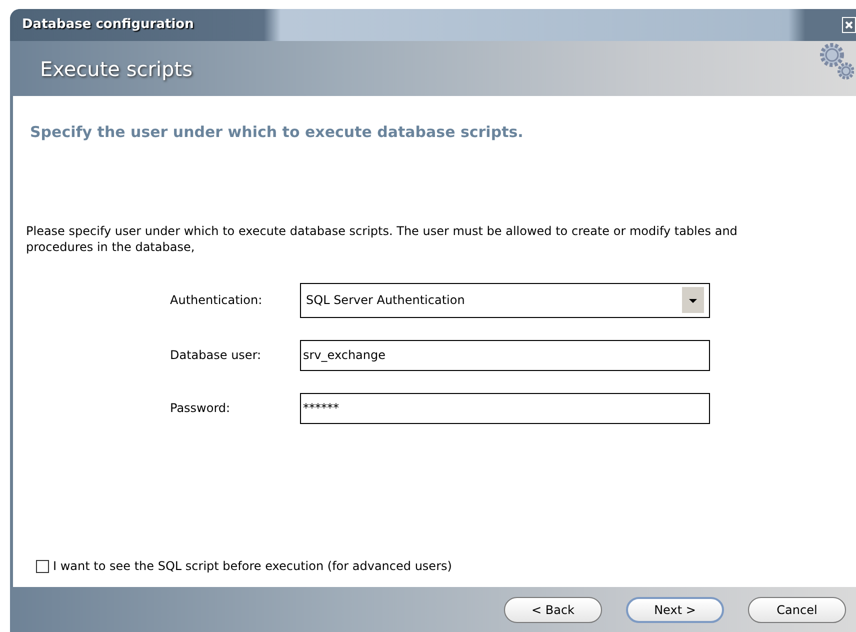 The width and height of the screenshot is (856, 632). What do you see at coordinates (382, 238) in the screenshot?
I see `description-text: Please specify user under which to execute database scripts. The user must be allowed to create or modify tables and procedures in the database,` at bounding box center [382, 238].